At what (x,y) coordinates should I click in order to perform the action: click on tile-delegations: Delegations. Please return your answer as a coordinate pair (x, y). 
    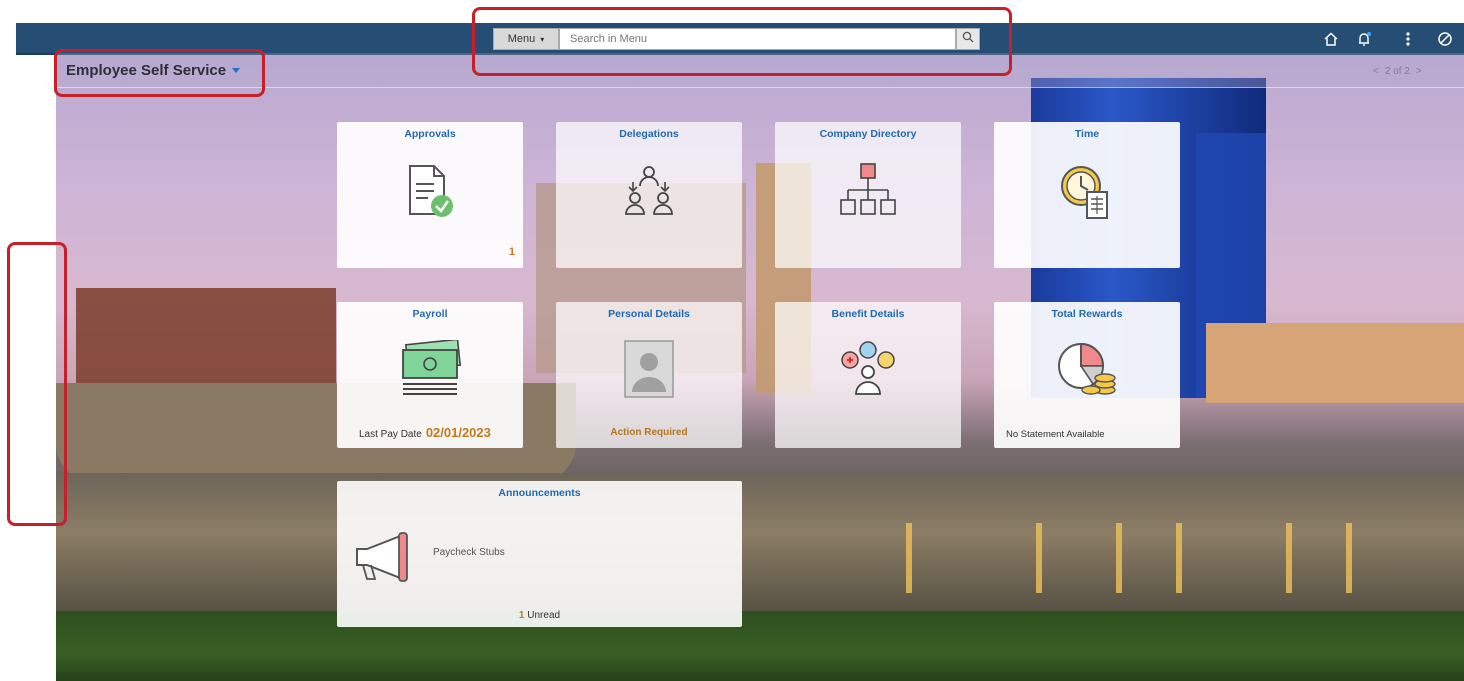
    Looking at the image, I should click on (649, 195).